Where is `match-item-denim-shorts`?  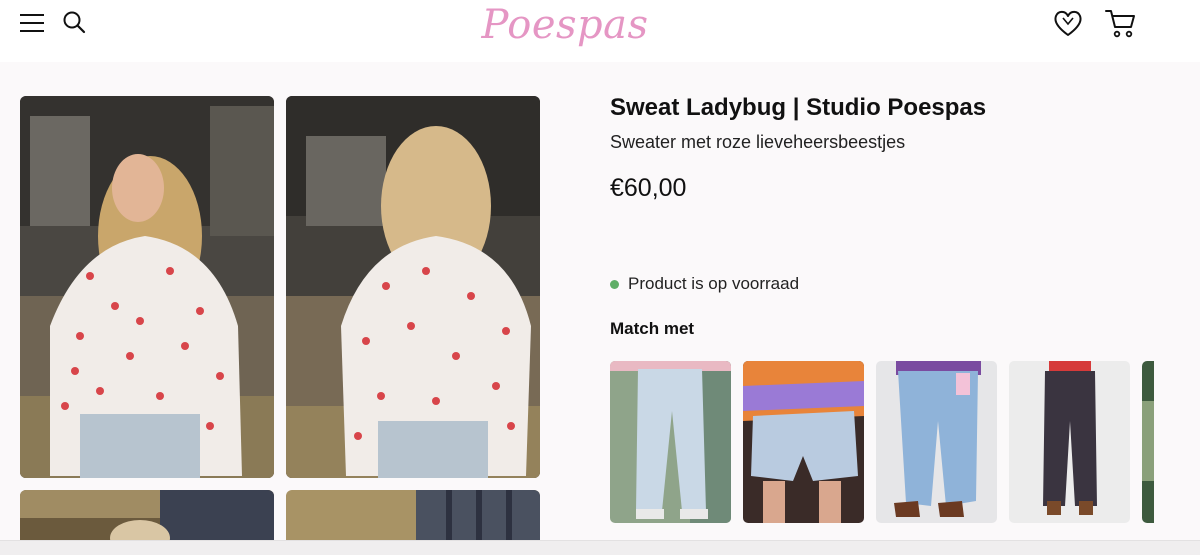 match-item-denim-shorts is located at coordinates (803, 442).